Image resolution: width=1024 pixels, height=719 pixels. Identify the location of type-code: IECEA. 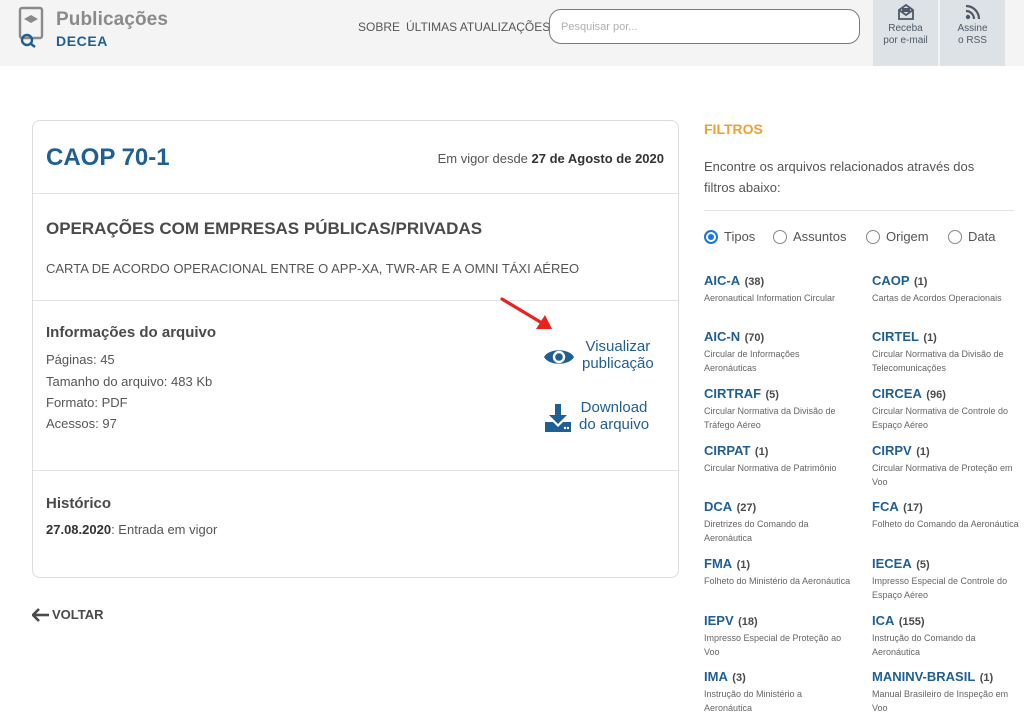
(892, 563).